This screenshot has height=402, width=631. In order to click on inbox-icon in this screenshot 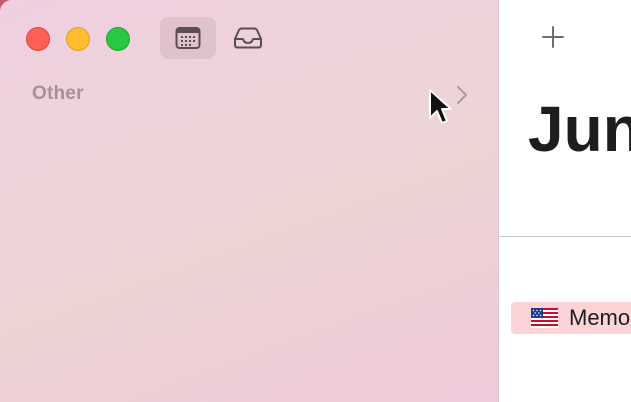, I will do `click(248, 38)`.